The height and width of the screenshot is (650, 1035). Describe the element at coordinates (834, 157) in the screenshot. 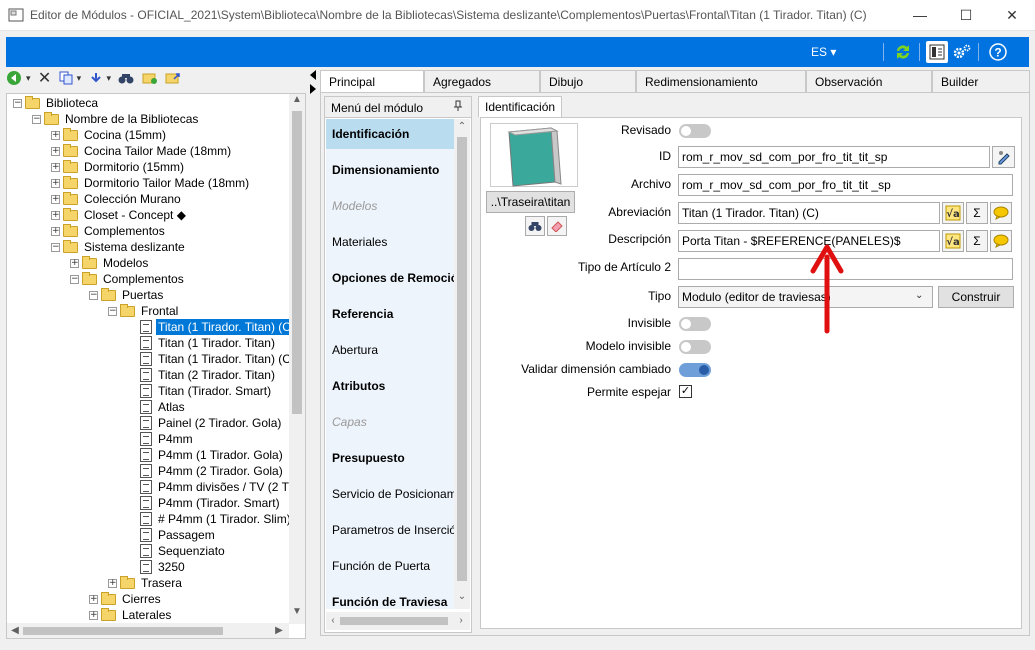

I see `id-field: rom_r_mov_sd_com_por_fro_tit_tit_sp` at that location.